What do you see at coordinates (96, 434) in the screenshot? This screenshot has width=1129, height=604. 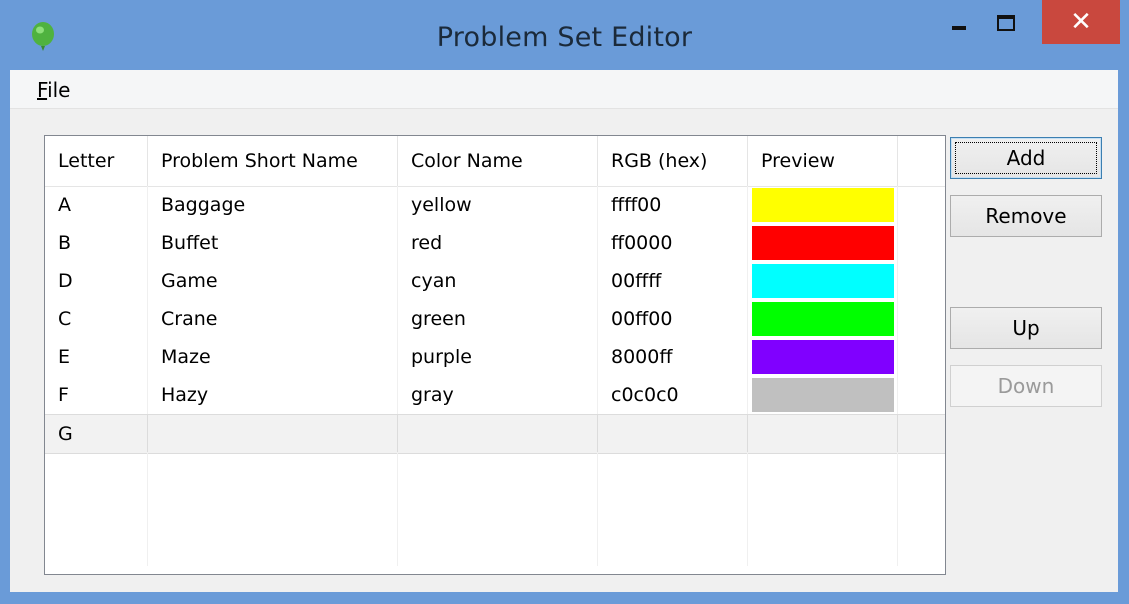 I see `cell-letter: G` at bounding box center [96, 434].